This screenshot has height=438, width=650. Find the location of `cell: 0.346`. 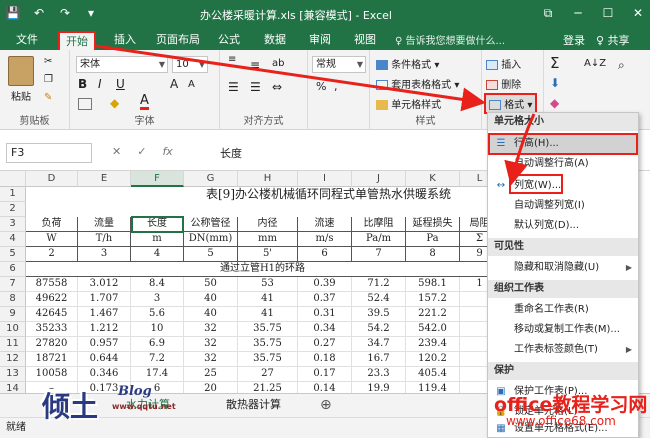

cell: 0.346 is located at coordinates (104, 374).